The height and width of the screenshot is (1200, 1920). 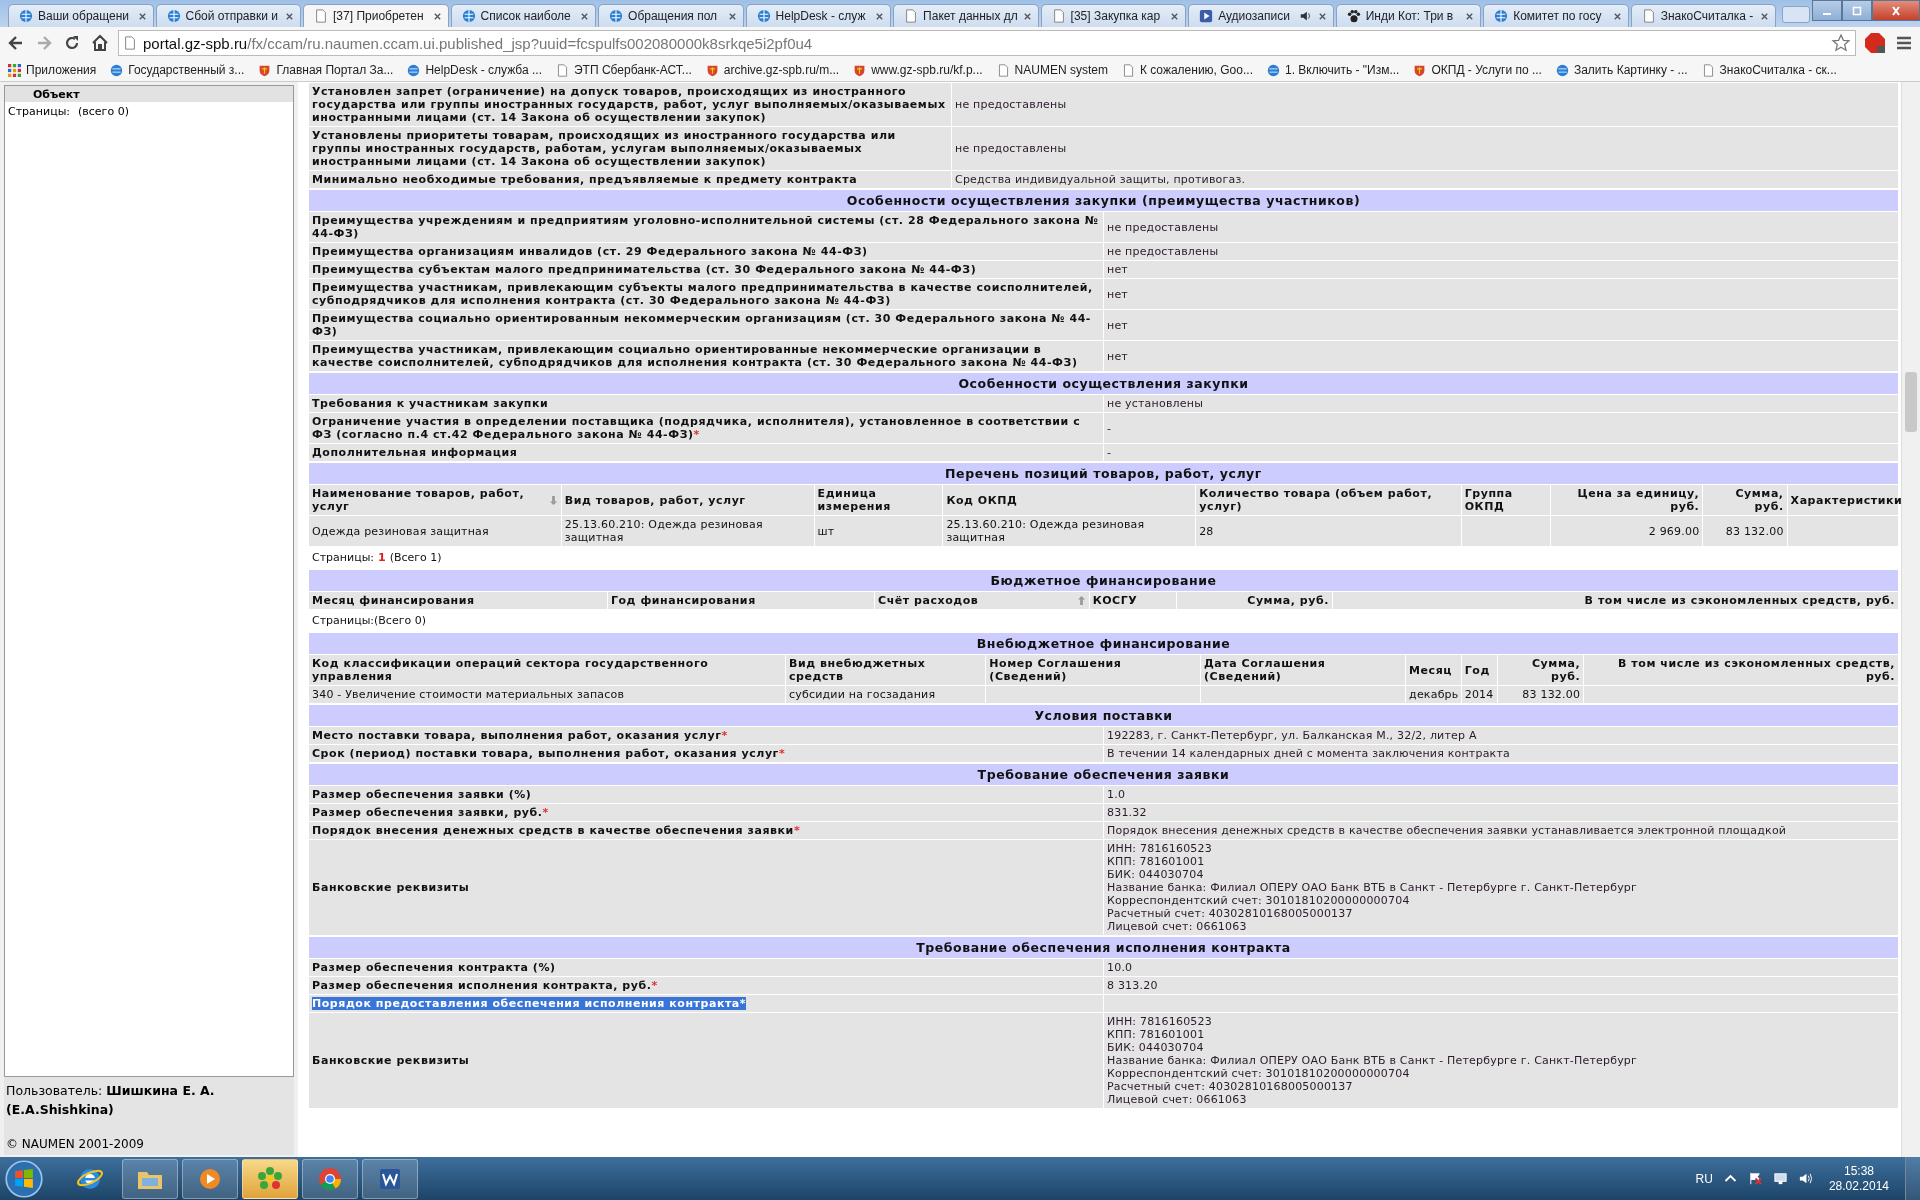 What do you see at coordinates (1704, 1178) in the screenshot?
I see `language-indicator: RU` at bounding box center [1704, 1178].